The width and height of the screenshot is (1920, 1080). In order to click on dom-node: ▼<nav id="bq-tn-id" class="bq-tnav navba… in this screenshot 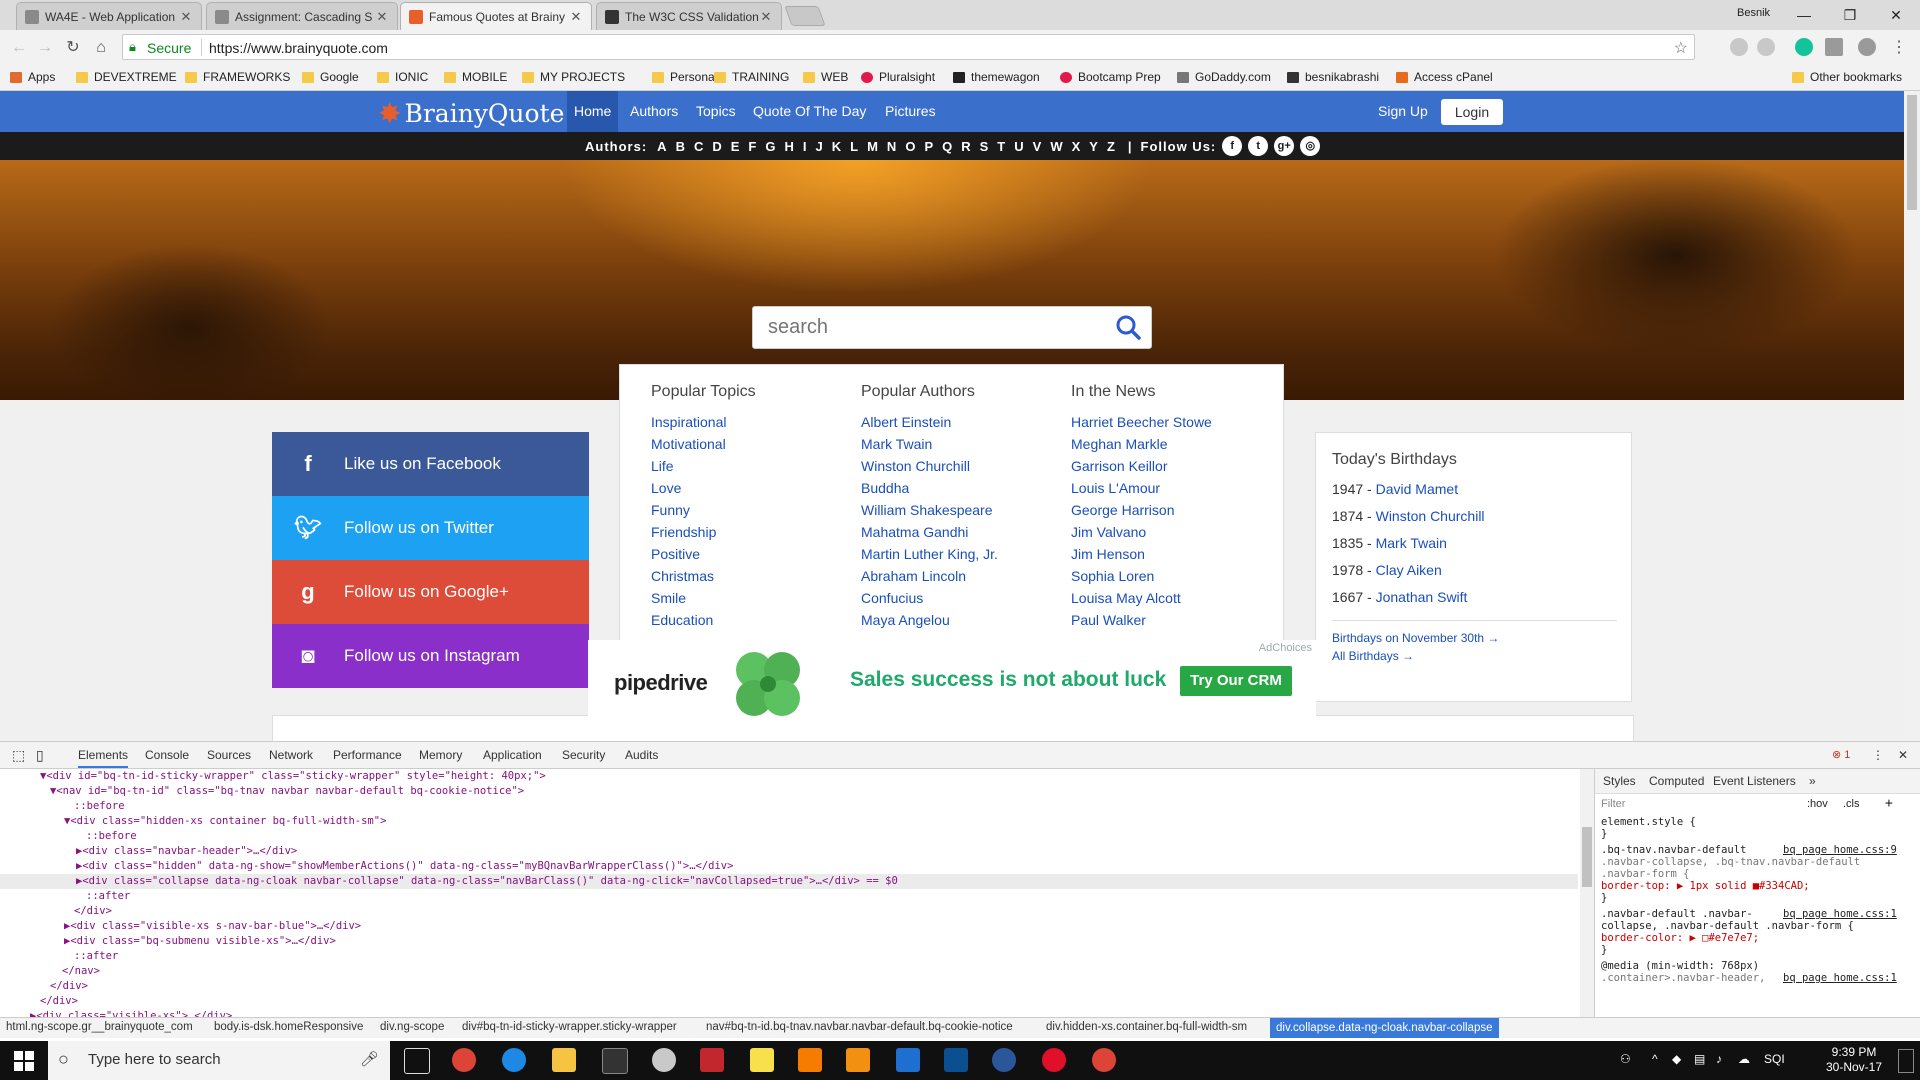, I will do `click(287, 791)`.